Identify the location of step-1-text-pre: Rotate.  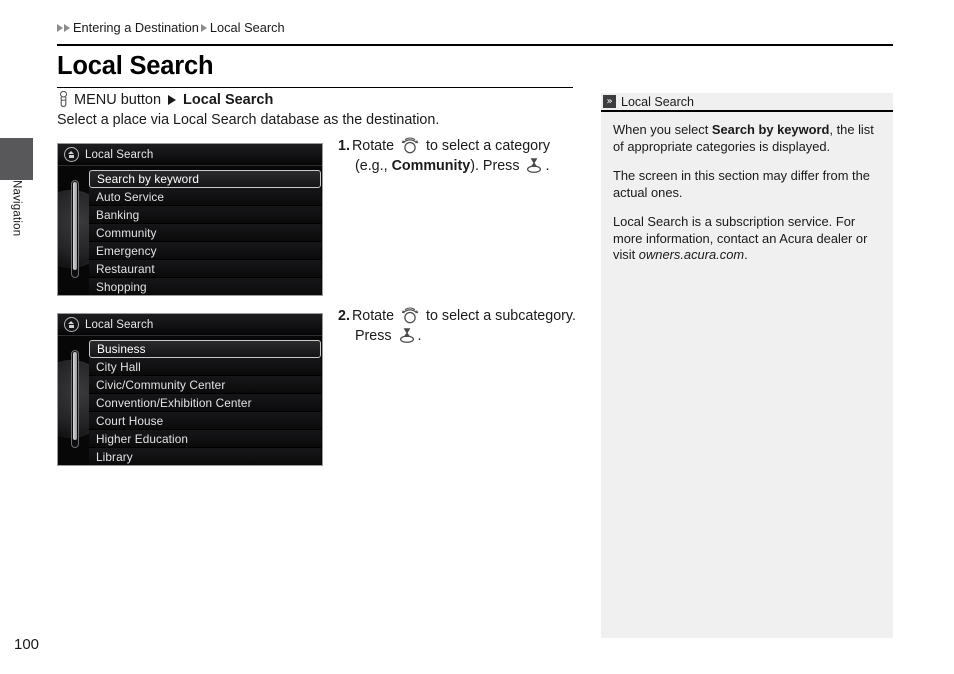
(373, 146).